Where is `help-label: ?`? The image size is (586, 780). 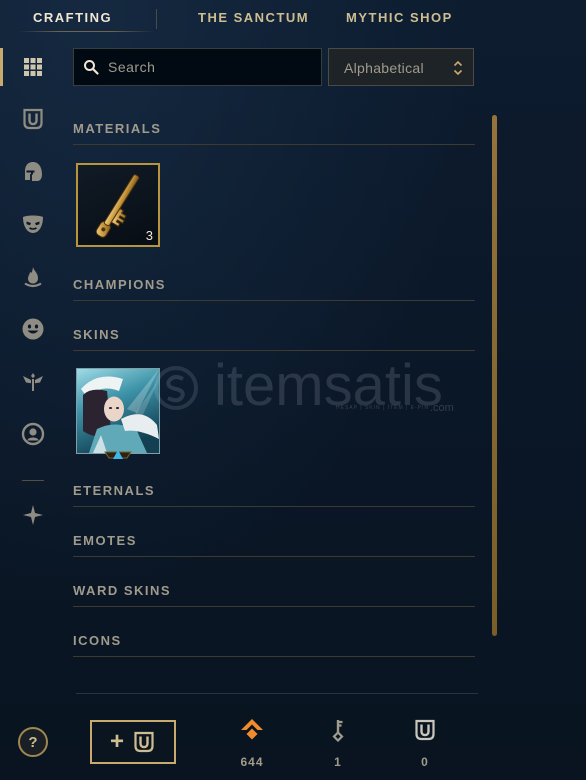 help-label: ? is located at coordinates (33, 742).